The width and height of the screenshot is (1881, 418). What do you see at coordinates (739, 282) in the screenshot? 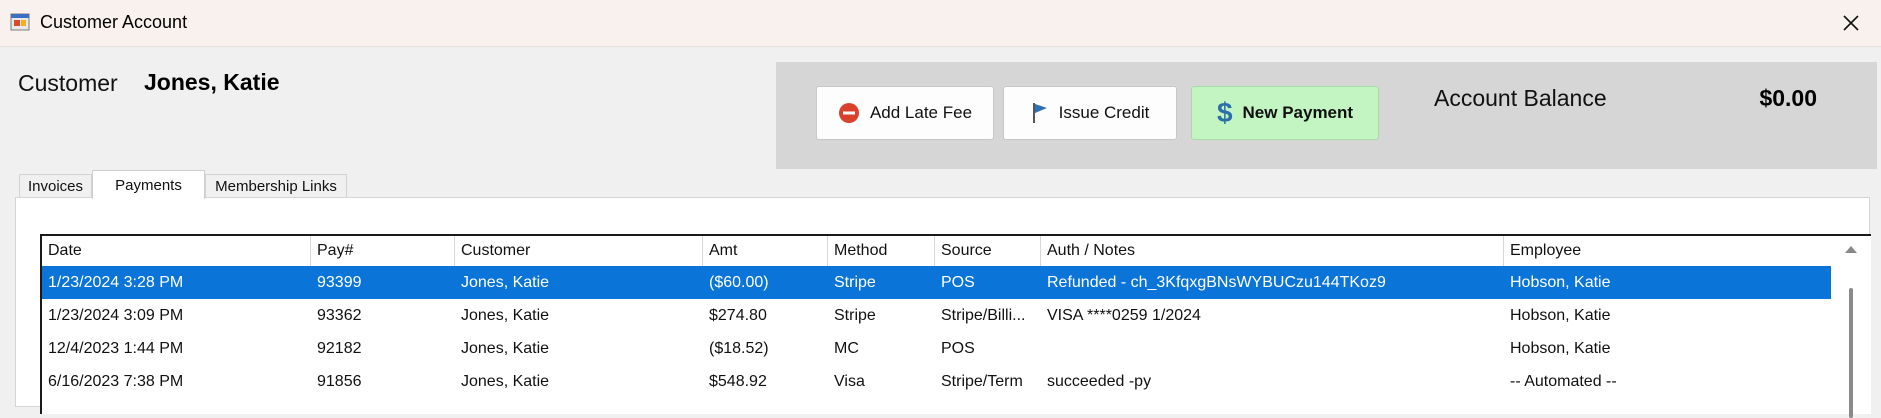
I see `cell-amt: ($60.00)` at bounding box center [739, 282].